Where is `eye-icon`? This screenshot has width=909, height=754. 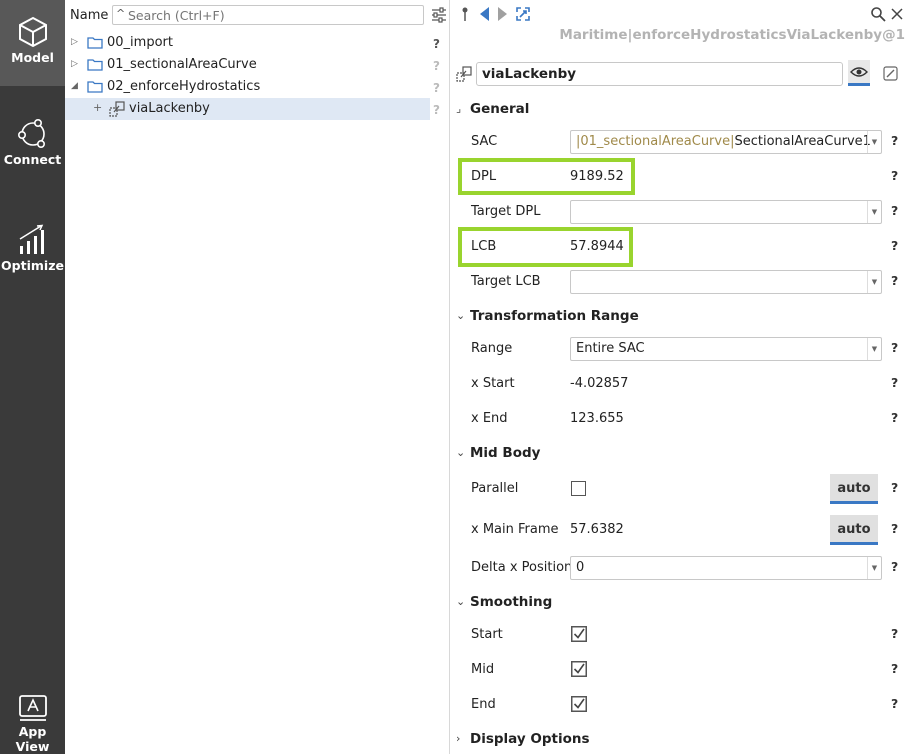
eye-icon is located at coordinates (859, 72).